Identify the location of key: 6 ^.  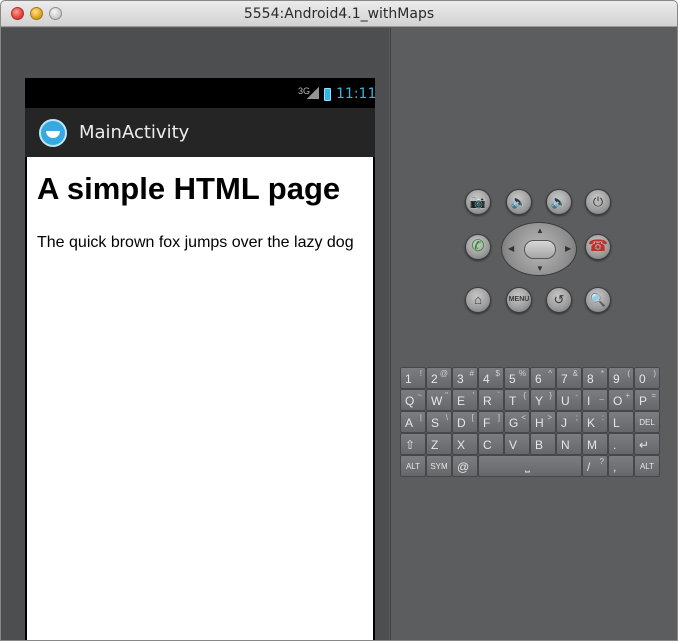
(543, 378).